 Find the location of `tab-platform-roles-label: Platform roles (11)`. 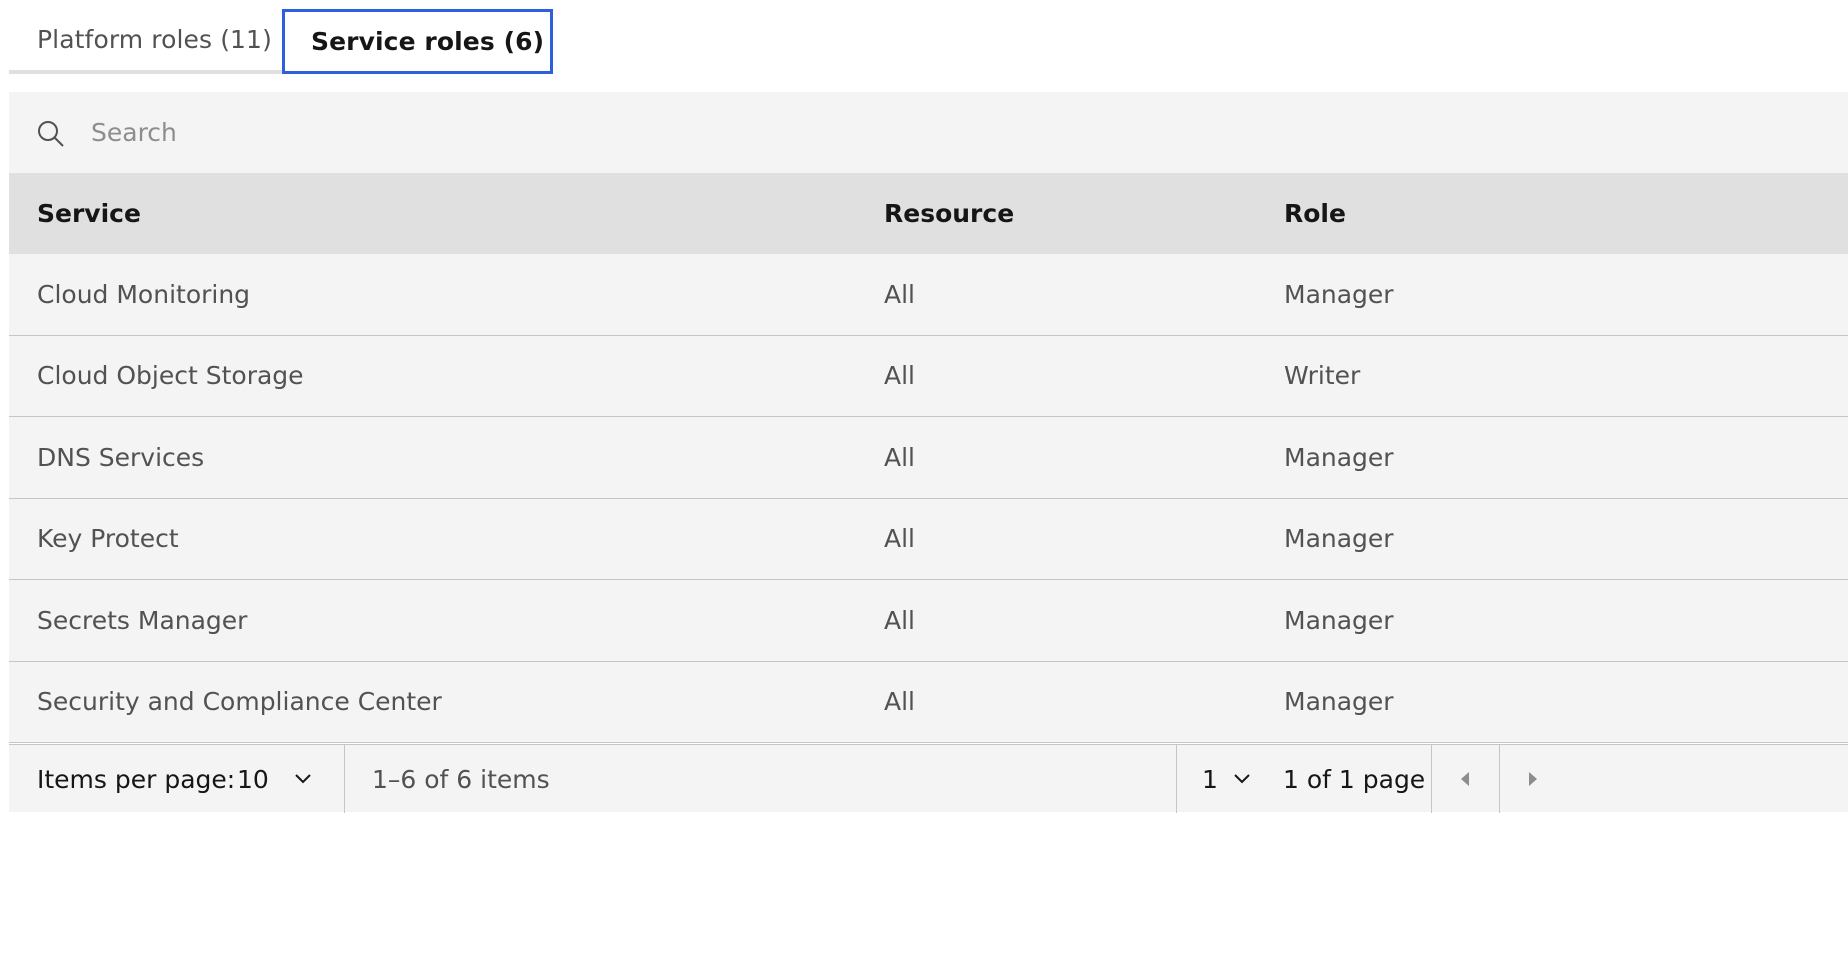

tab-platform-roles-label: Platform roles (11) is located at coordinates (154, 39).